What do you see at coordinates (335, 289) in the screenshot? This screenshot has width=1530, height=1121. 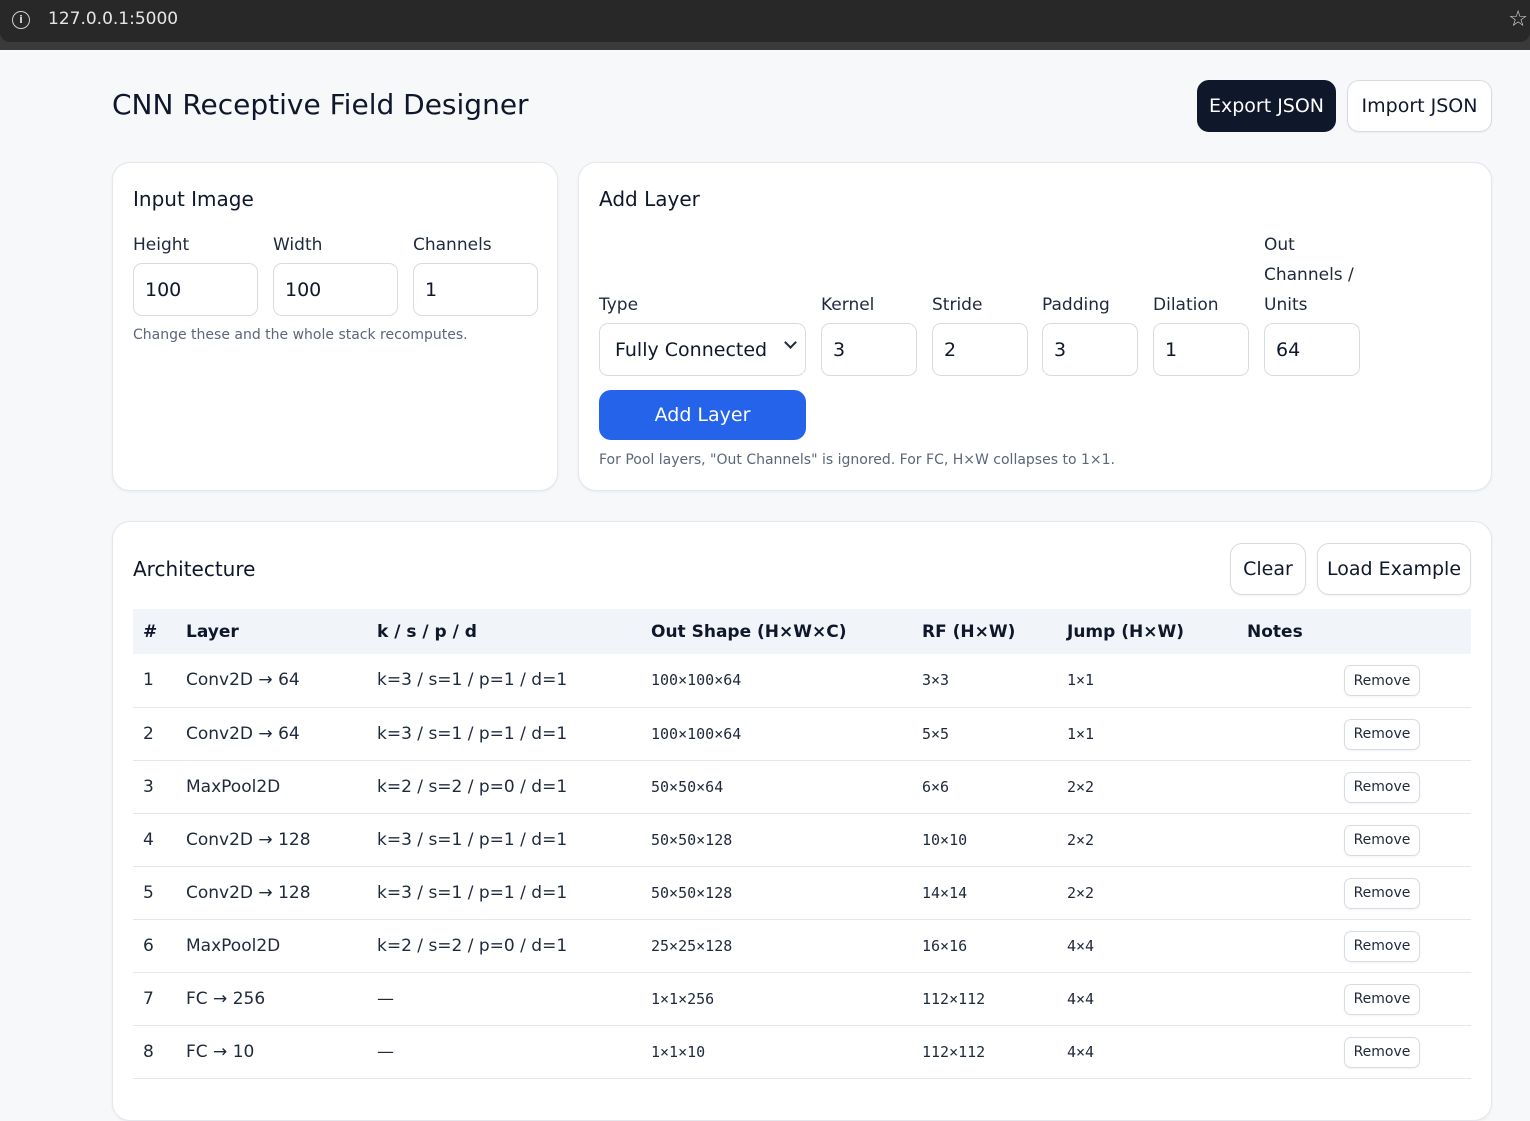 I see `width-input: 100` at bounding box center [335, 289].